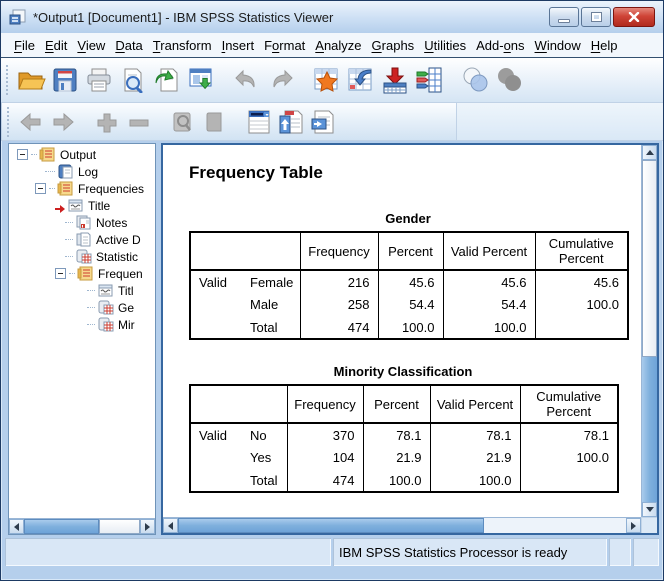 The image size is (664, 581). I want to click on export-output-icon, so click(167, 80).